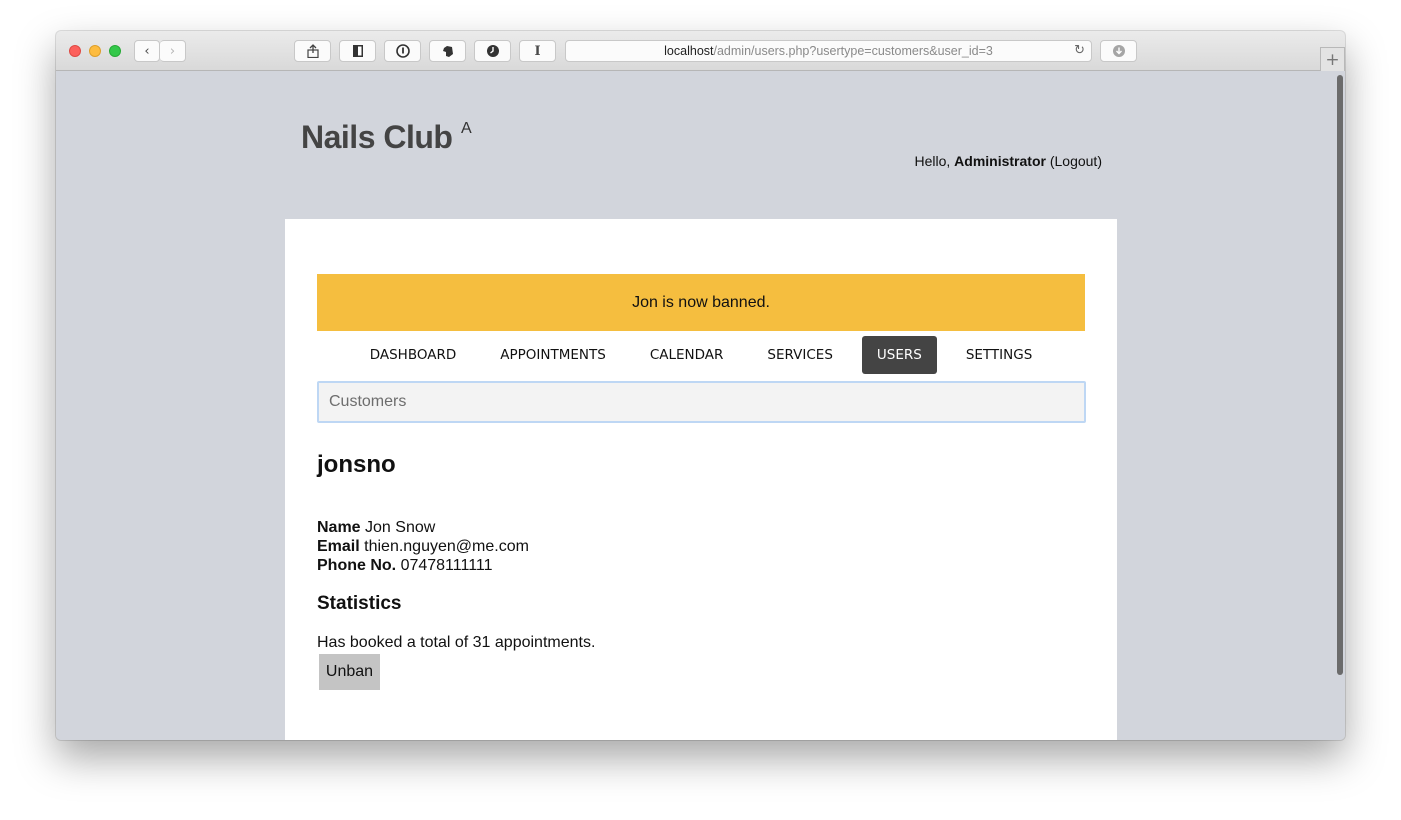 The width and height of the screenshot is (1401, 820). I want to click on new-tab-button: +, so click(1332, 59).